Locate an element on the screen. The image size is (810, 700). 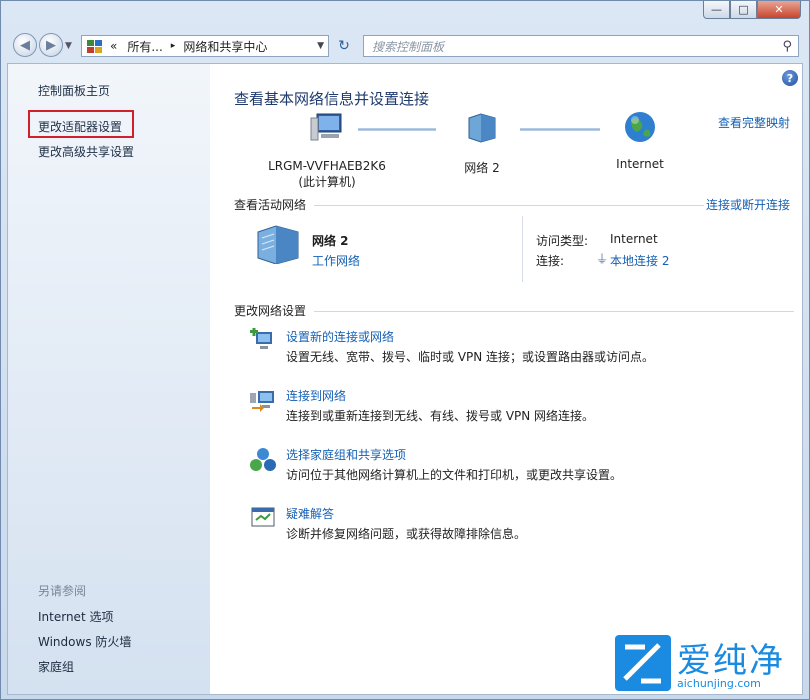
watermark-text: 爱纯净 is located at coordinates (731, 661).